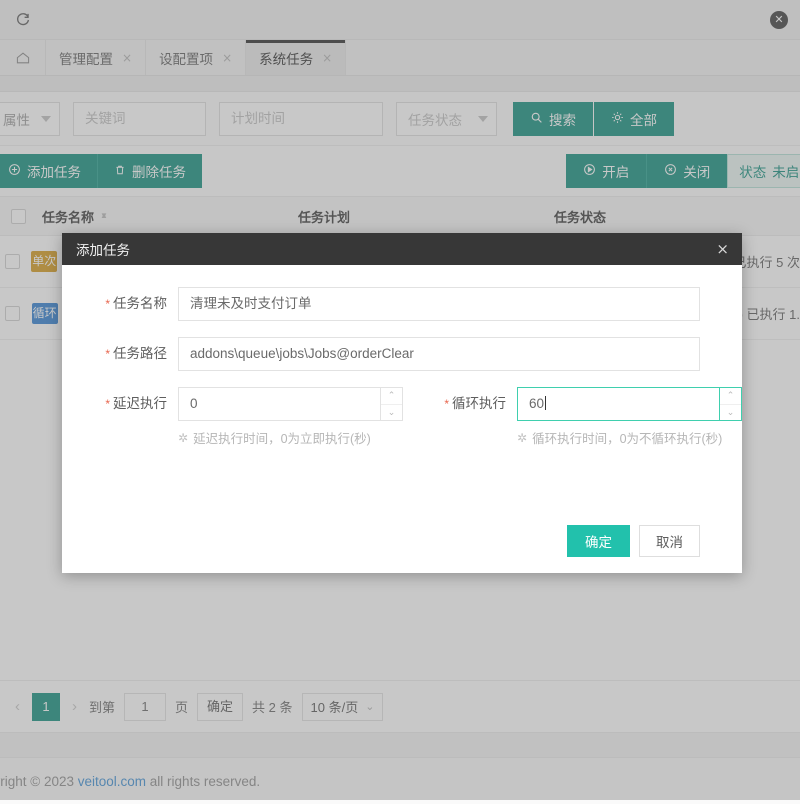 The width and height of the screenshot is (800, 804). I want to click on delay-label-text: 延迟执行, so click(140, 403).